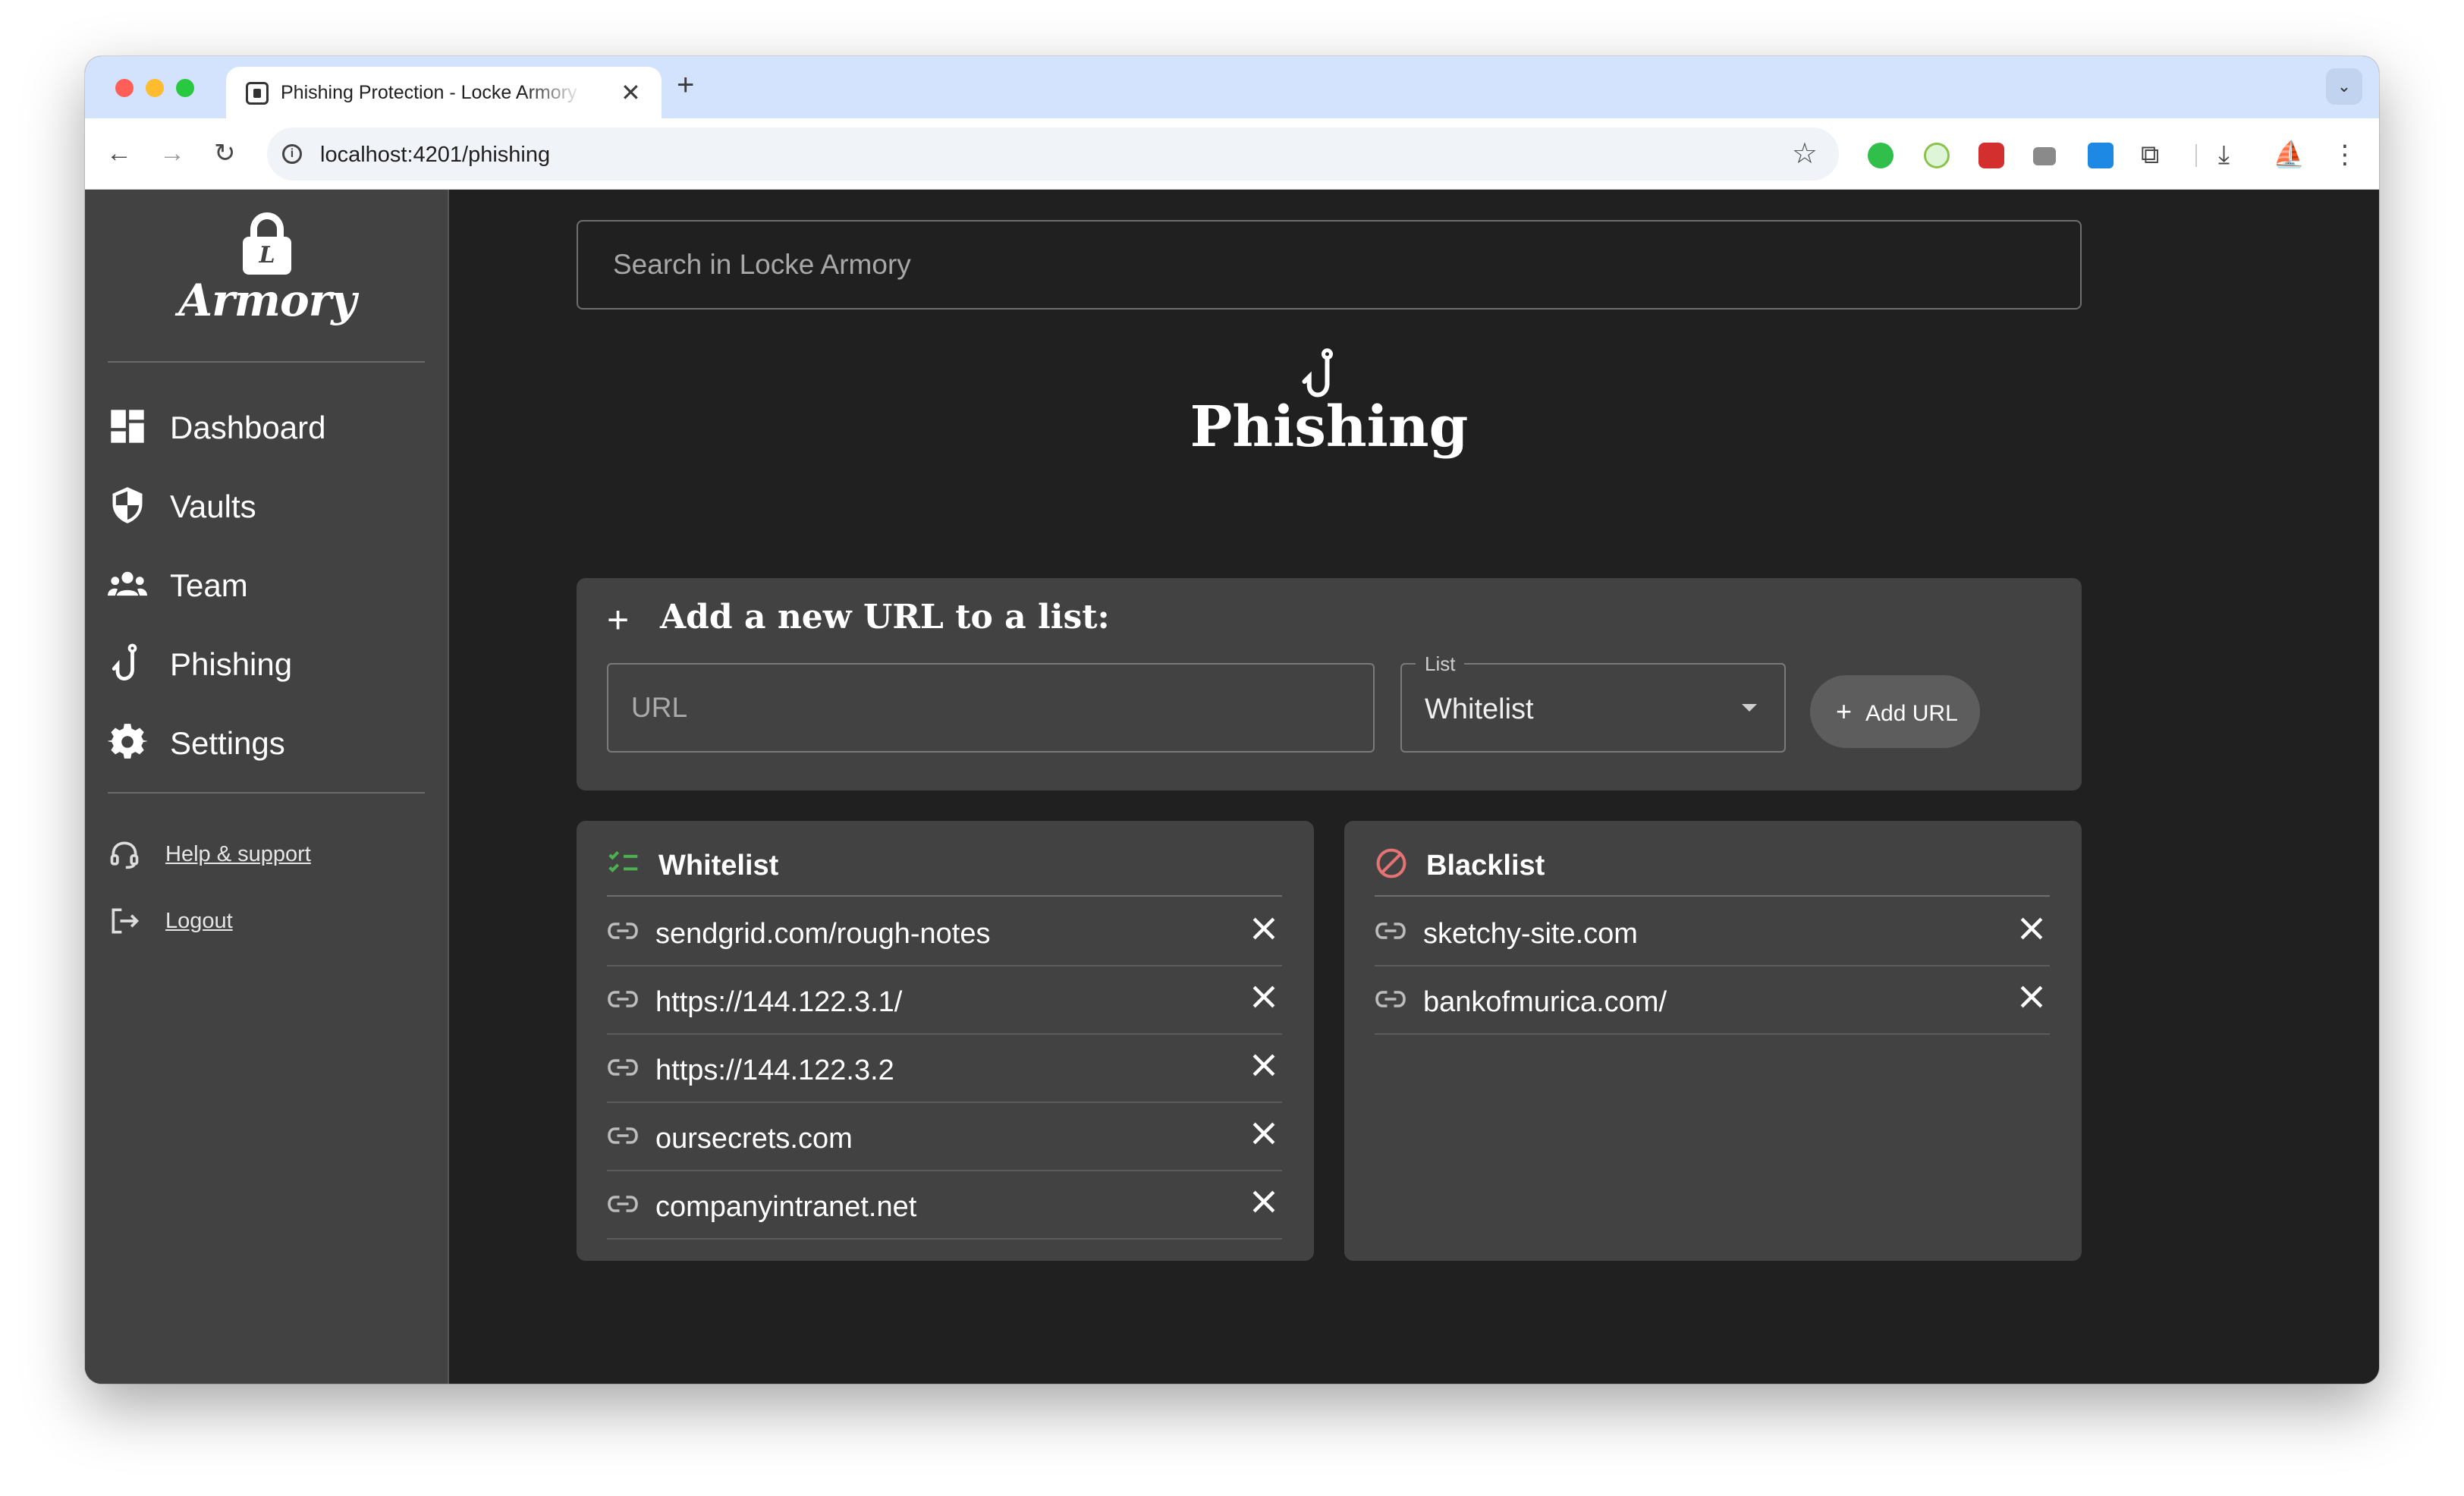 This screenshot has height=1496, width=2464. I want to click on list-item-url: bankofmurica.com/, so click(1545, 1002).